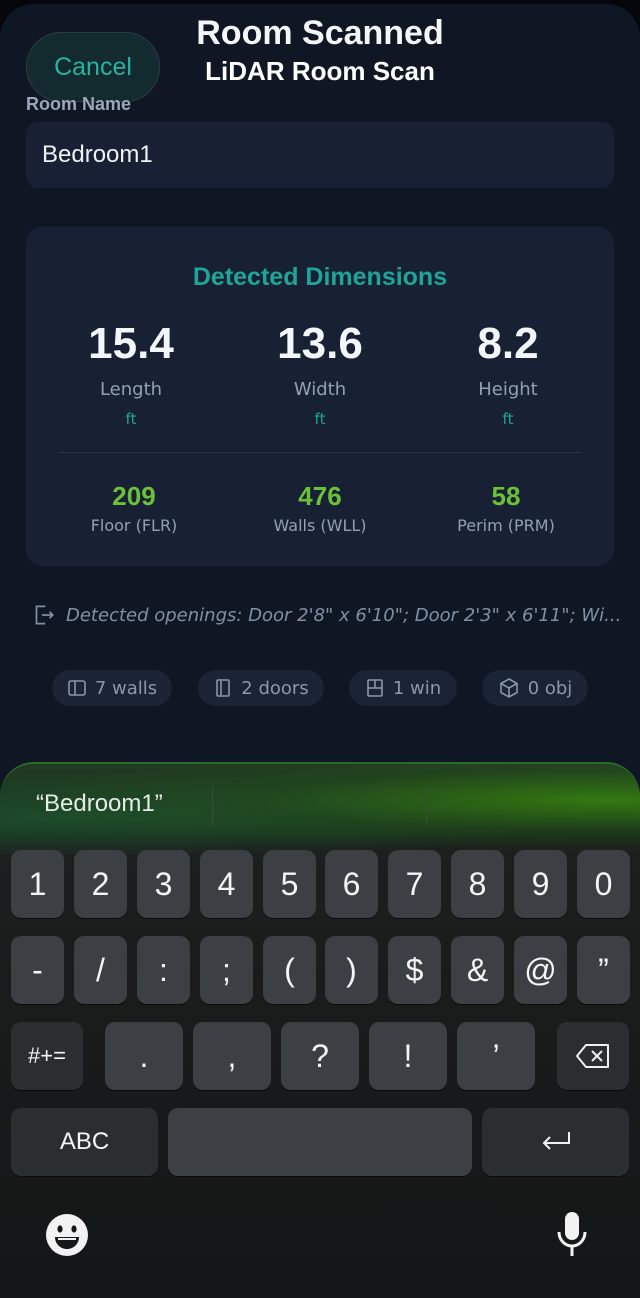  What do you see at coordinates (134, 525) in the screenshot?
I see `floor-area-label: Floor (FLR)` at bounding box center [134, 525].